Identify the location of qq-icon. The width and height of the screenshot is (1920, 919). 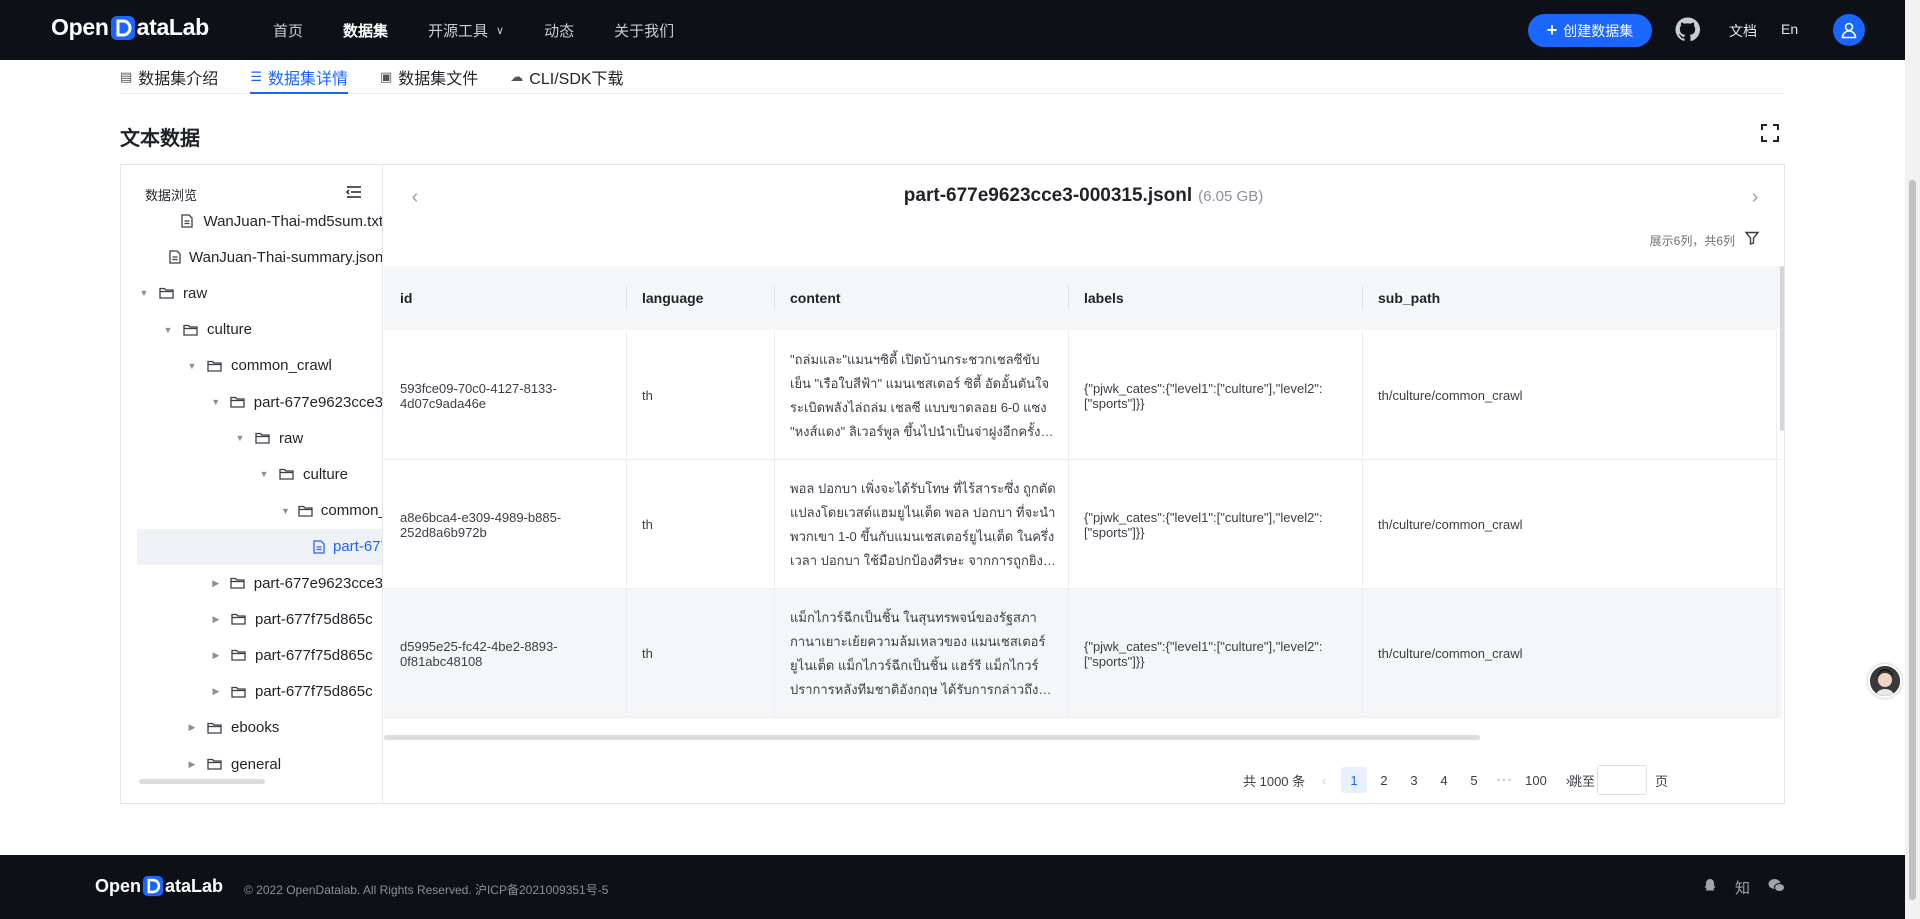
(1710, 887).